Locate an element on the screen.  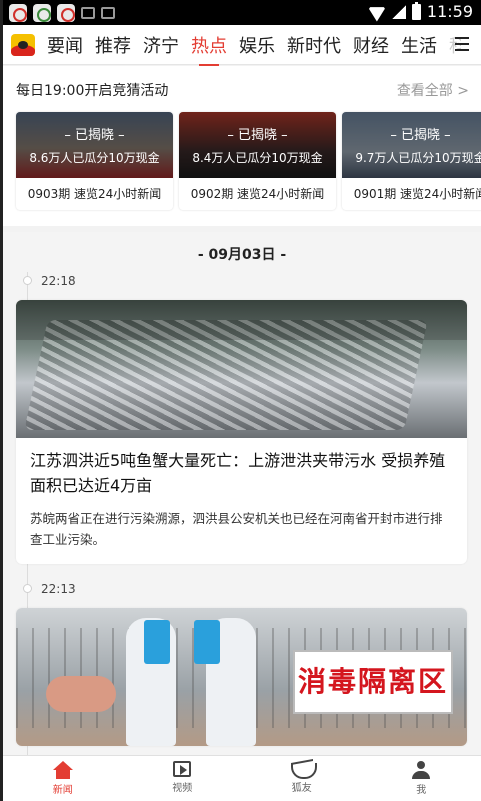
news-summary: 苏皖两省正在进行污染溯源，泗洪县公安机关也已经在河南省开封市进行排查工业污染。 is located at coordinates (236, 529).